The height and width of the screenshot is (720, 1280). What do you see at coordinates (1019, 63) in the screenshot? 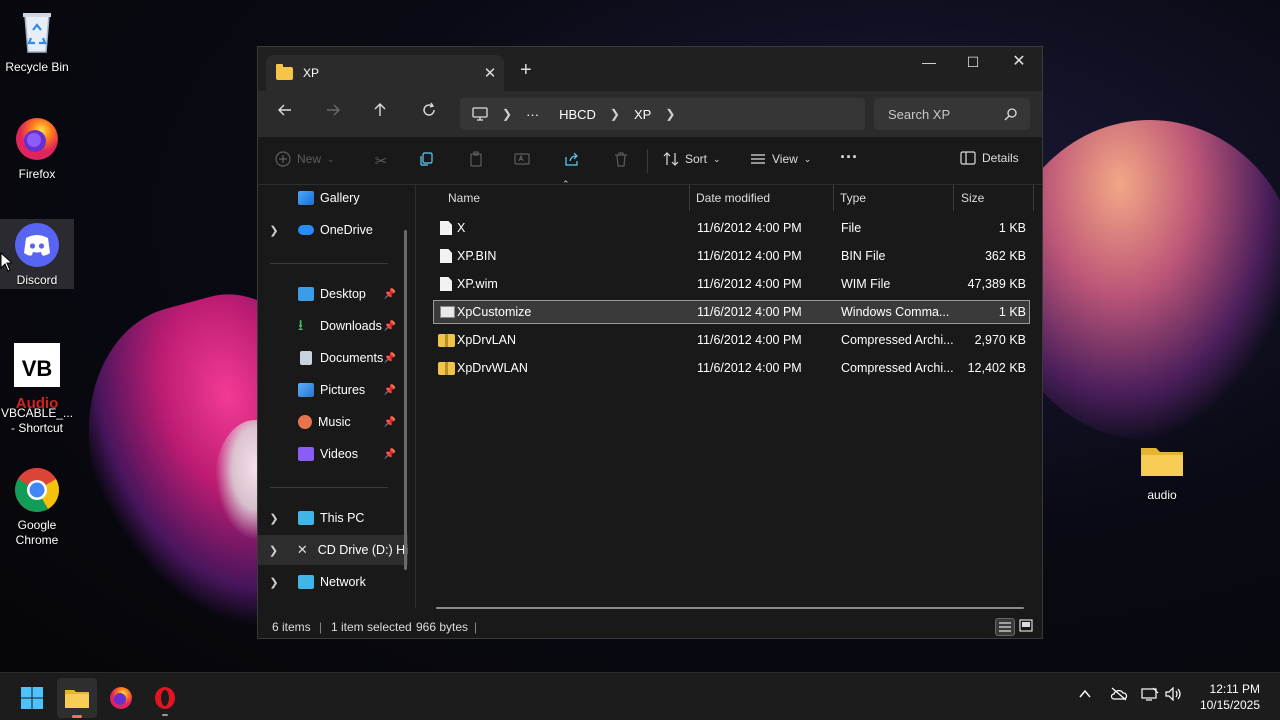
I see `close-window-button: ✕` at bounding box center [1019, 63].